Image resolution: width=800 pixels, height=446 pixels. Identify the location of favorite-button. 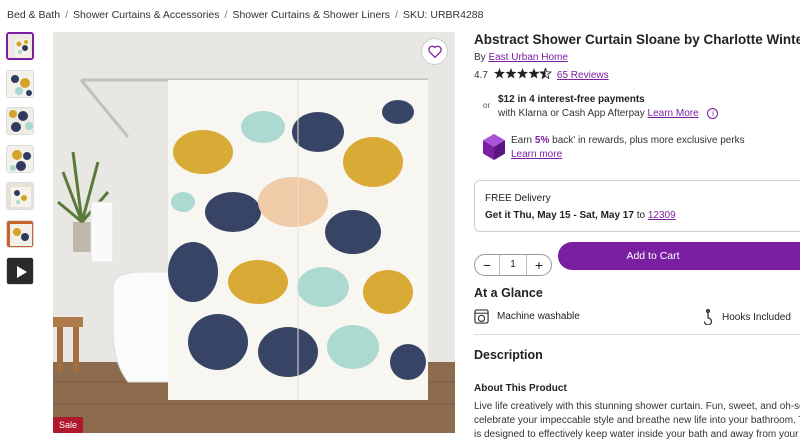
(434, 51).